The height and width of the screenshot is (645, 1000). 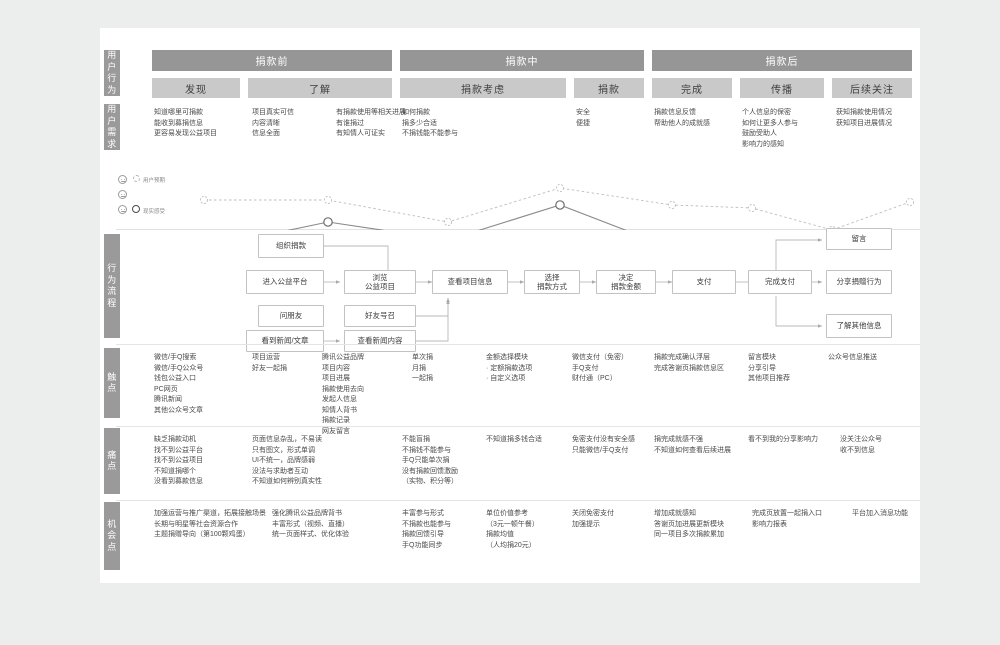 I want to click on painpoint-text-3: 不能盲捐 不捐钱不能参与 手Q只能单次捐 没有捐款回馈激励 （实物、积分等）, so click(x=430, y=460).